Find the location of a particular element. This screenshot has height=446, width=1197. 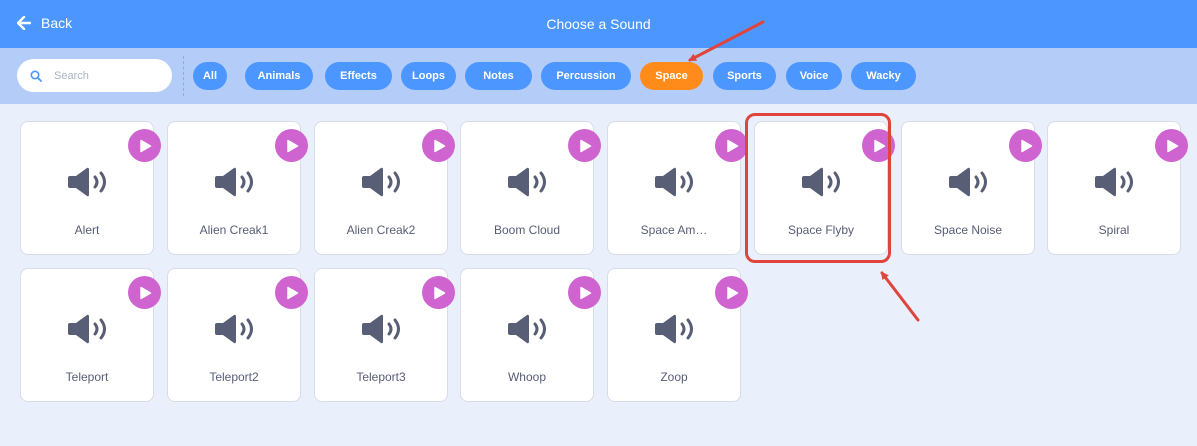

tag-loops: Loops is located at coordinates (428, 76).